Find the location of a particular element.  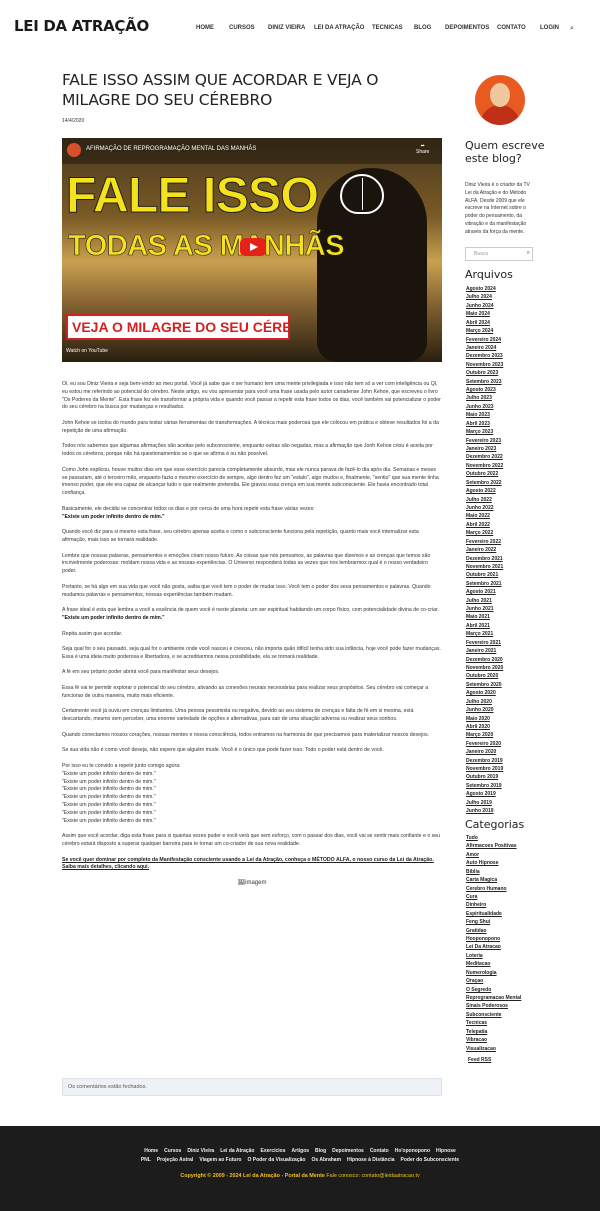

category-link: Carta Magica is located at coordinates (506, 880).